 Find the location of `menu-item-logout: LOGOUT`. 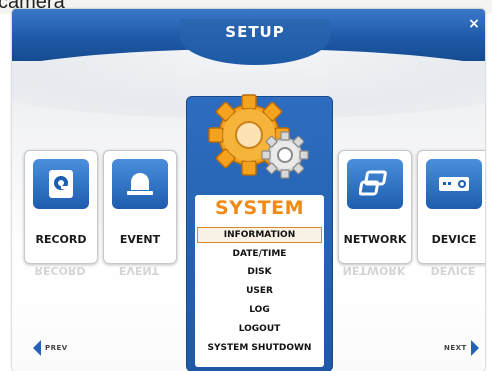

menu-item-logout: LOGOUT is located at coordinates (259, 329).